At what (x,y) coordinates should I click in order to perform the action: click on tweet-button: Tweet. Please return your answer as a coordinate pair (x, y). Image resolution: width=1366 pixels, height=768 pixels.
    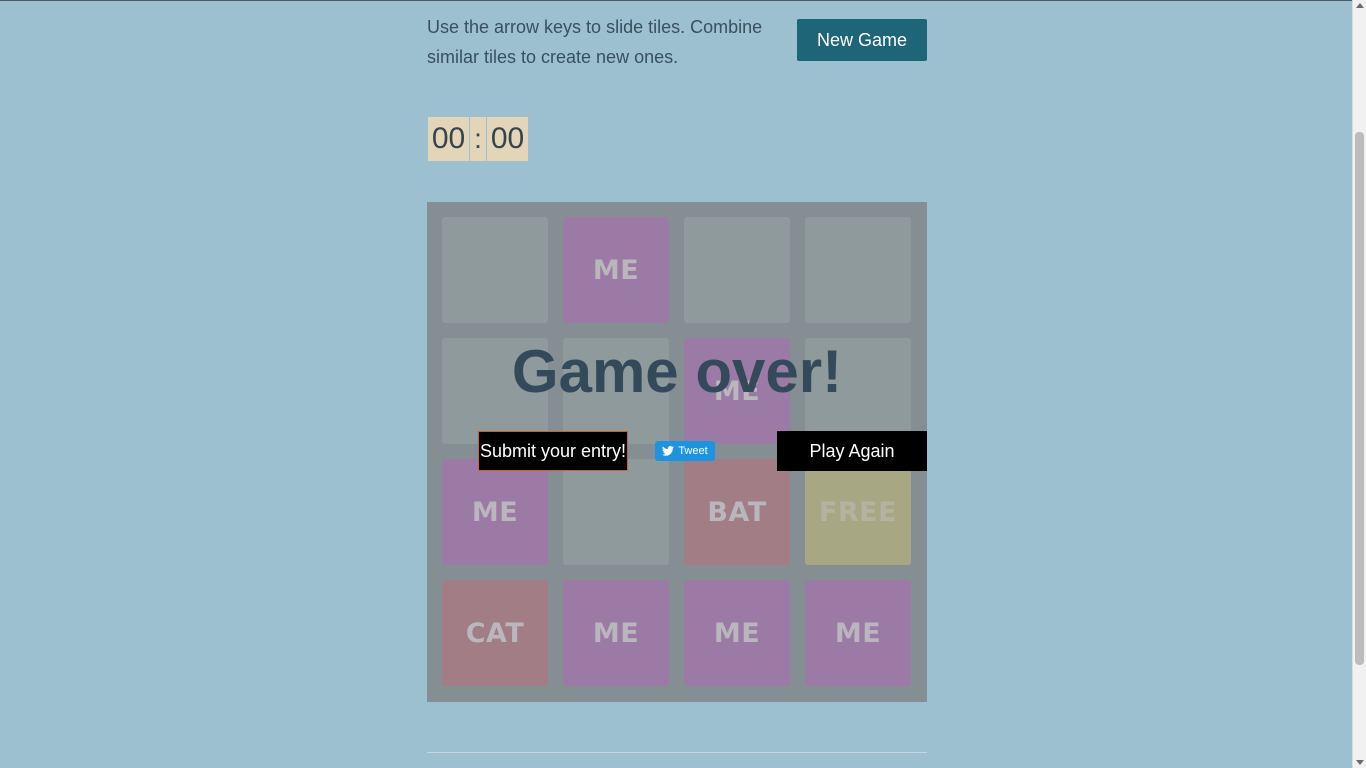
    Looking at the image, I should click on (685, 451).